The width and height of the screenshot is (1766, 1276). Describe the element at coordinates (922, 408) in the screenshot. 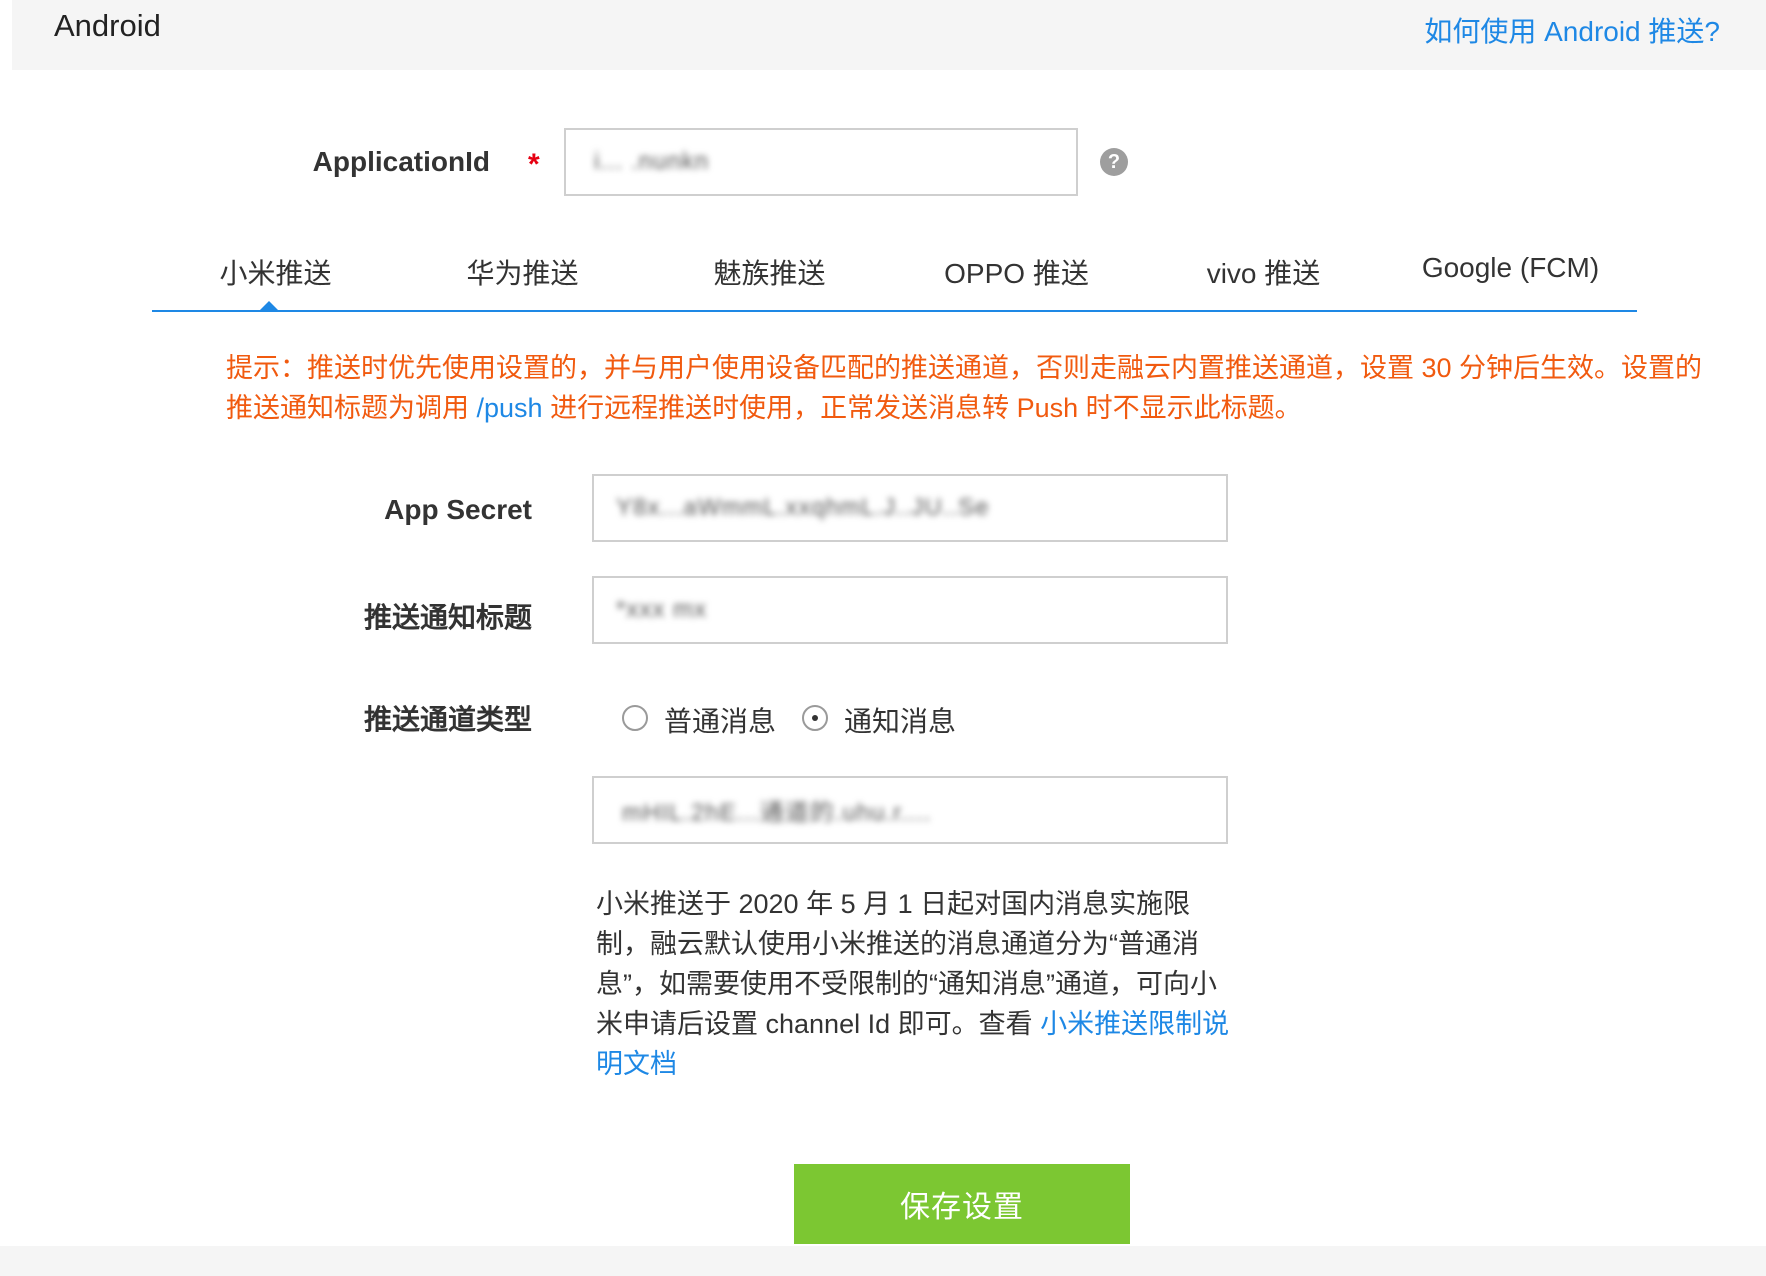

I see `notice-text-after: 进行远程推送时使用，正常发送消息转 Push 时不显示此标题。` at that location.